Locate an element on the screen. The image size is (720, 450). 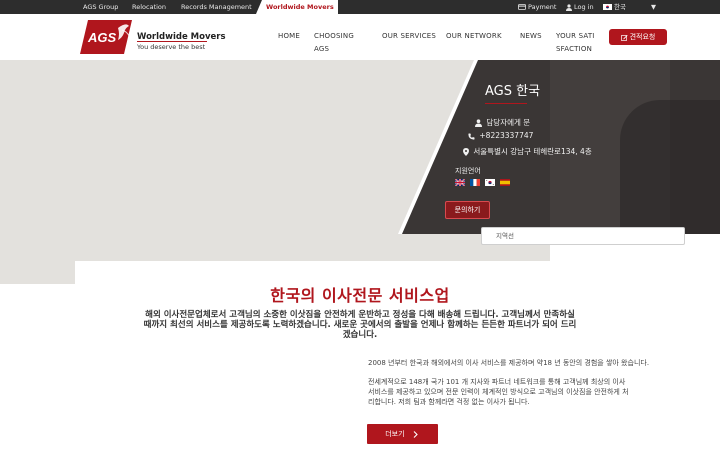
nav-item-your-satisfaction: YOUR SATISFACTION is located at coordinates (576, 46).